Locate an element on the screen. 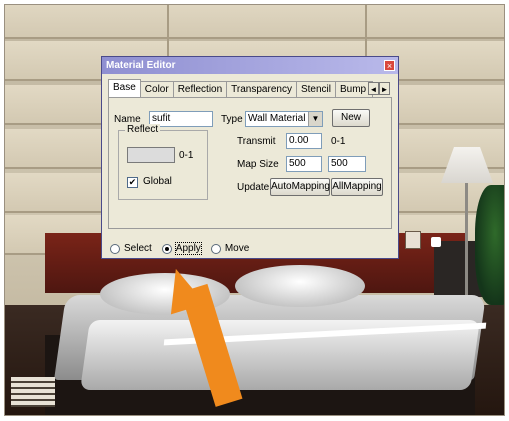  tab-color: Color is located at coordinates (156, 89).